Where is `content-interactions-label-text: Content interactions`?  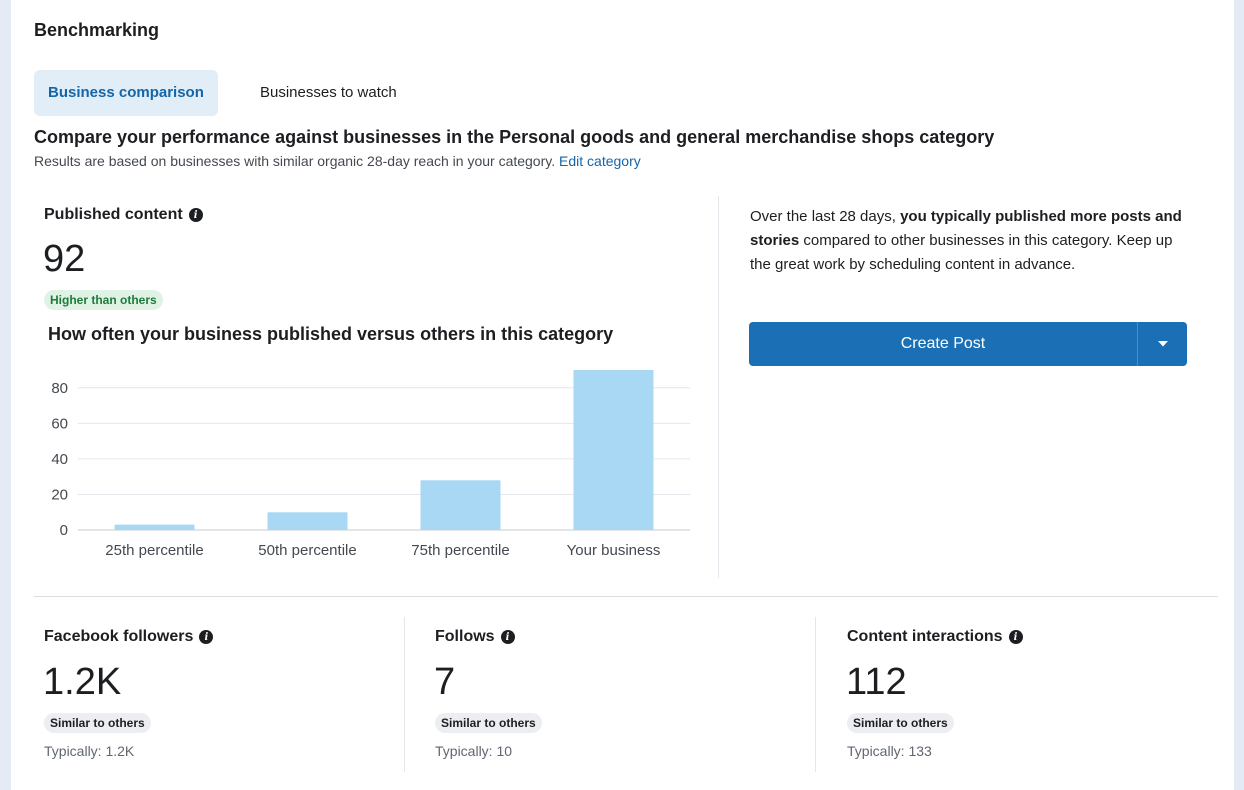
content-interactions-label-text: Content interactions is located at coordinates (925, 636).